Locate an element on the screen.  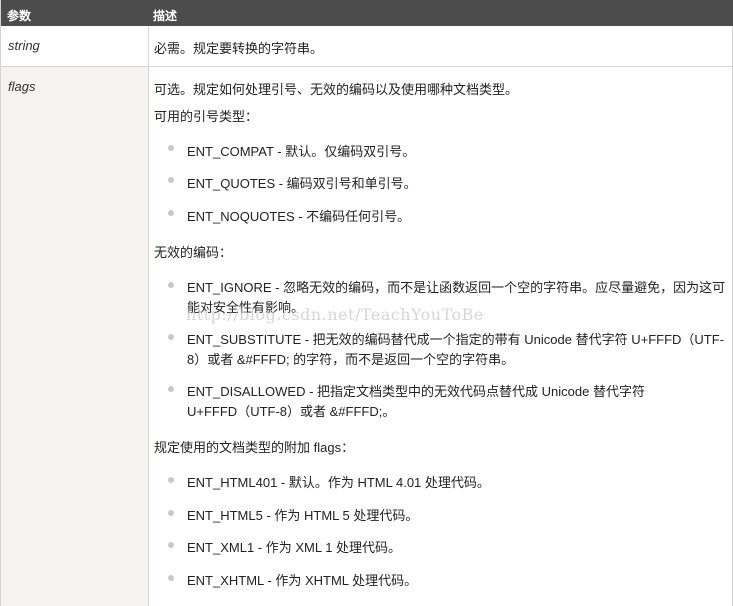
list-item: ENT_XHTML - 作为 XHTML 处理代码。 is located at coordinates (302, 580).